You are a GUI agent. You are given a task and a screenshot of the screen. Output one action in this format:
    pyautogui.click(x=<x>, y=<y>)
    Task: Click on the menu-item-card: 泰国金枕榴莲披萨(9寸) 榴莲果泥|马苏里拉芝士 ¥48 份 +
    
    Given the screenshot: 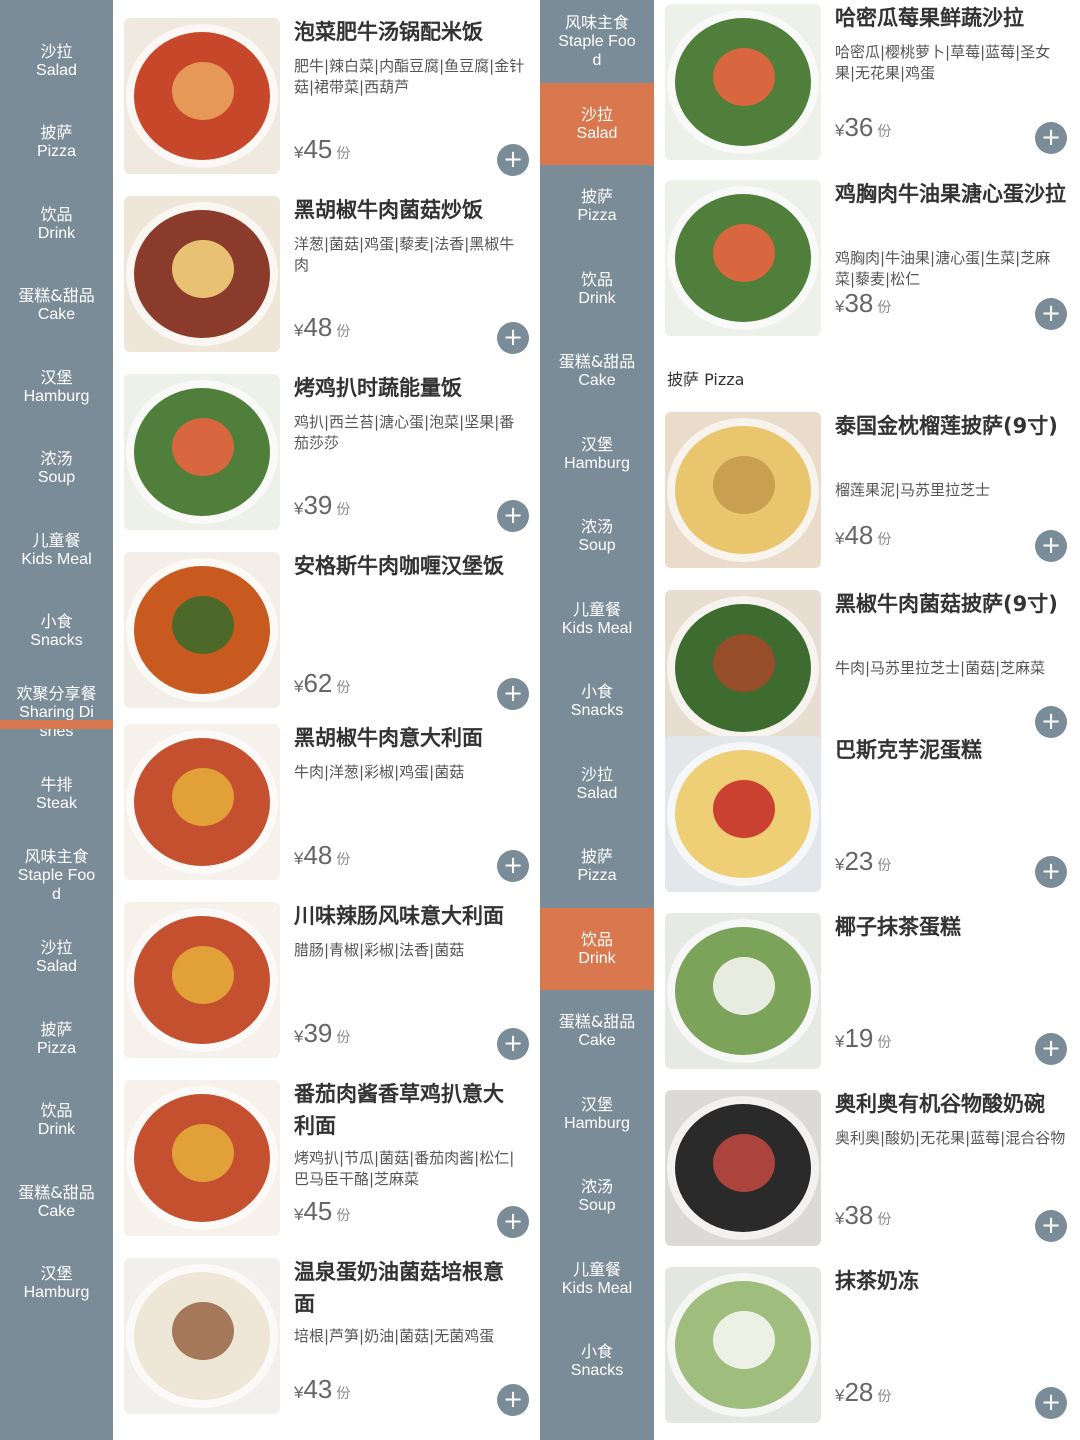 What is the action you would take?
    pyautogui.click(x=867, y=490)
    